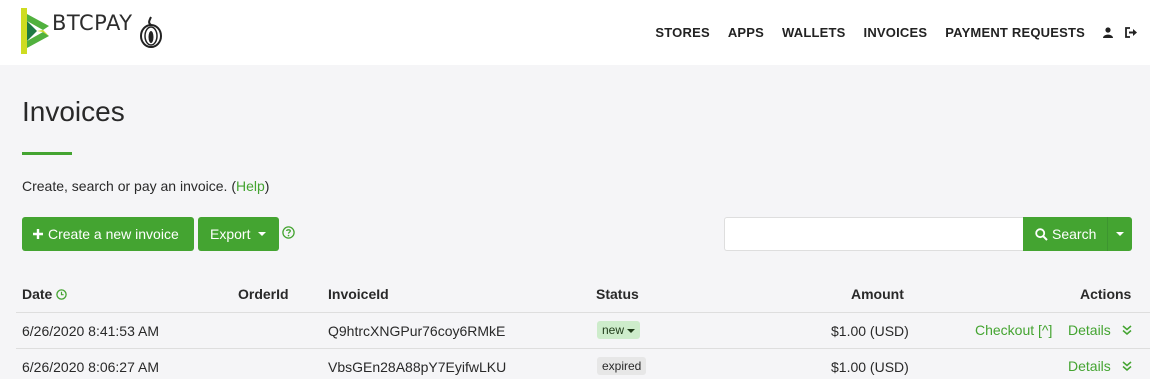 The width and height of the screenshot is (1150, 379). What do you see at coordinates (617, 294) in the screenshot?
I see `column-header-status: Status` at bounding box center [617, 294].